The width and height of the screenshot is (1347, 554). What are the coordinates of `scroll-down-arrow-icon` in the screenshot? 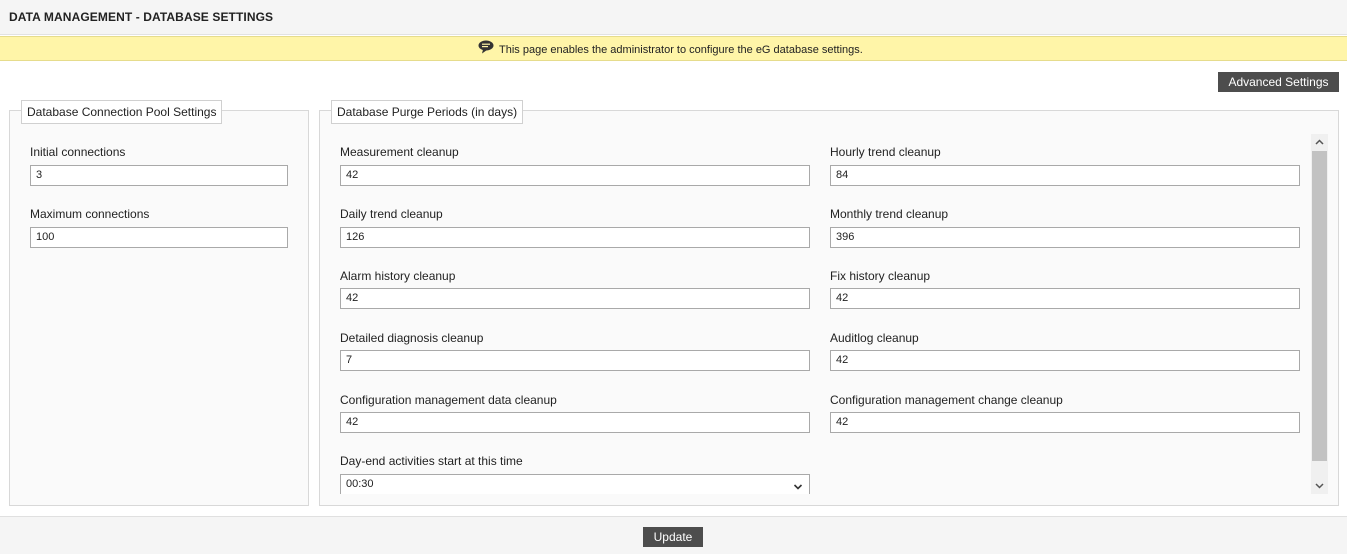 It's located at (1319, 485).